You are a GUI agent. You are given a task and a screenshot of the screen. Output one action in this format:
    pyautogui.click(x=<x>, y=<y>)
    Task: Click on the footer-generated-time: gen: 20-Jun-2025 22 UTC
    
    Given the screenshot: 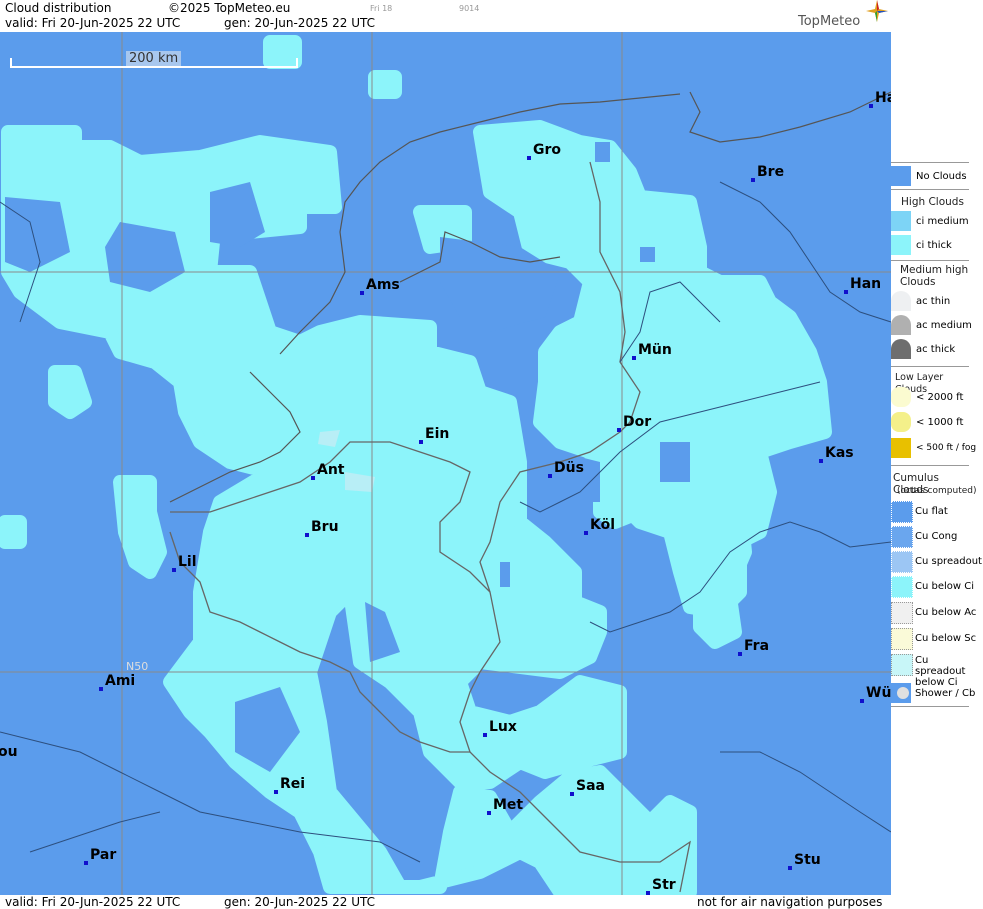 What is the action you would take?
    pyautogui.click(x=300, y=902)
    